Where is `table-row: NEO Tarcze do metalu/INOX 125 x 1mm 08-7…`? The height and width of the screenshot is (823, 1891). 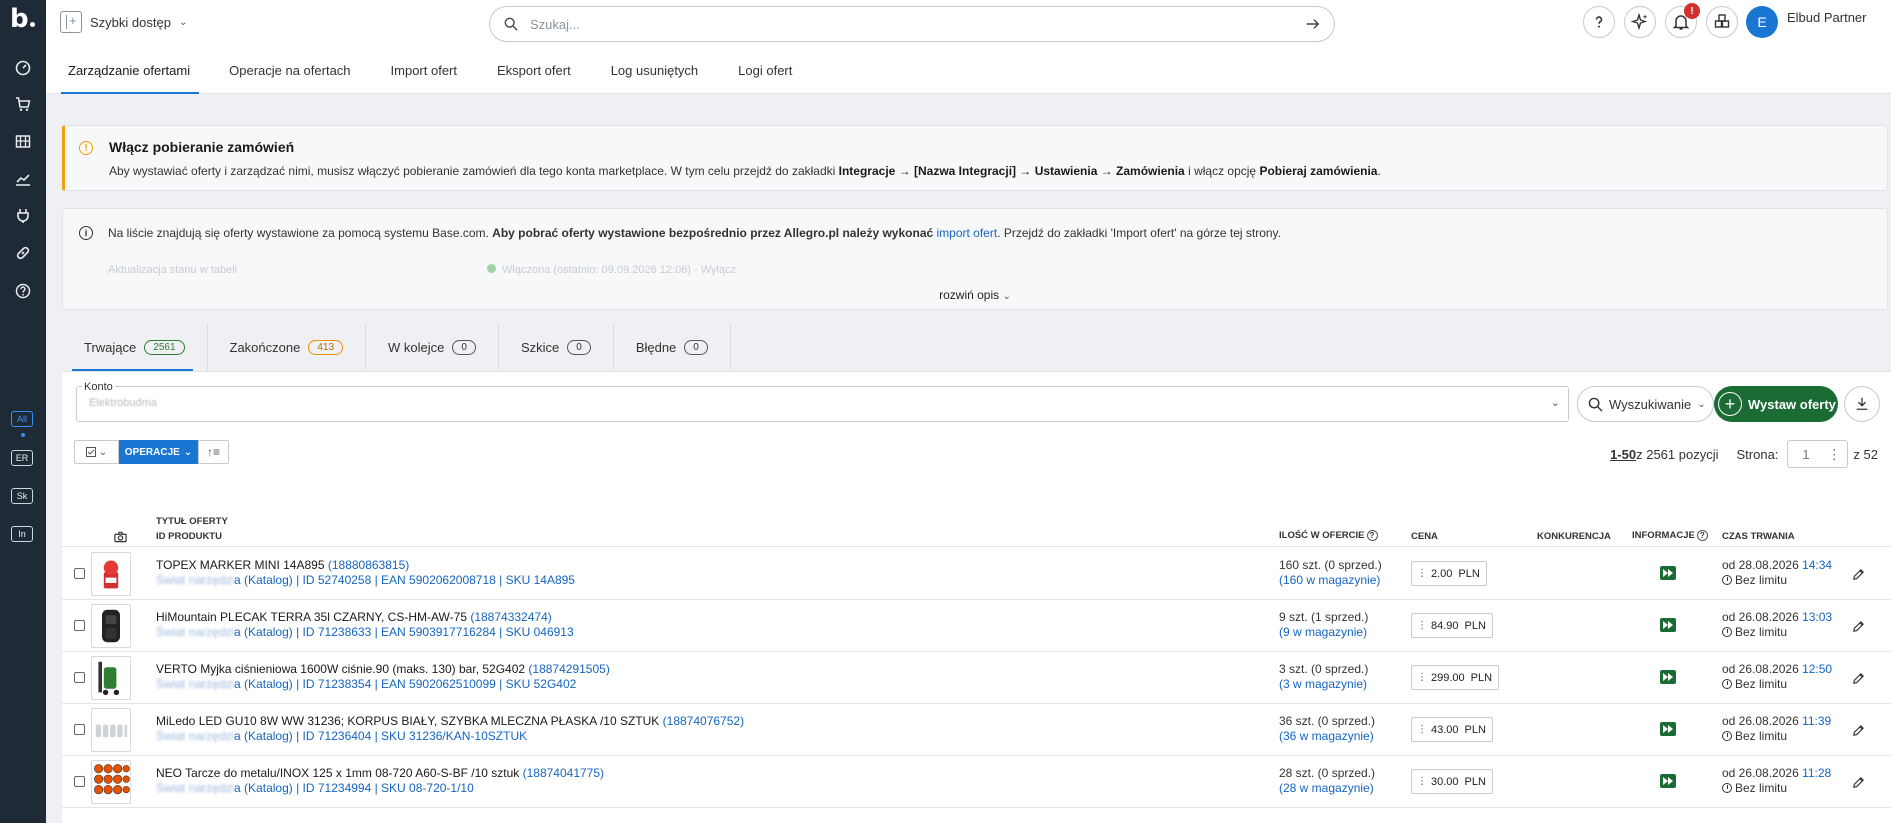
table-row: NEO Tarcze do metalu/INOX 125 x 1mm 08-7… is located at coordinates (976, 782).